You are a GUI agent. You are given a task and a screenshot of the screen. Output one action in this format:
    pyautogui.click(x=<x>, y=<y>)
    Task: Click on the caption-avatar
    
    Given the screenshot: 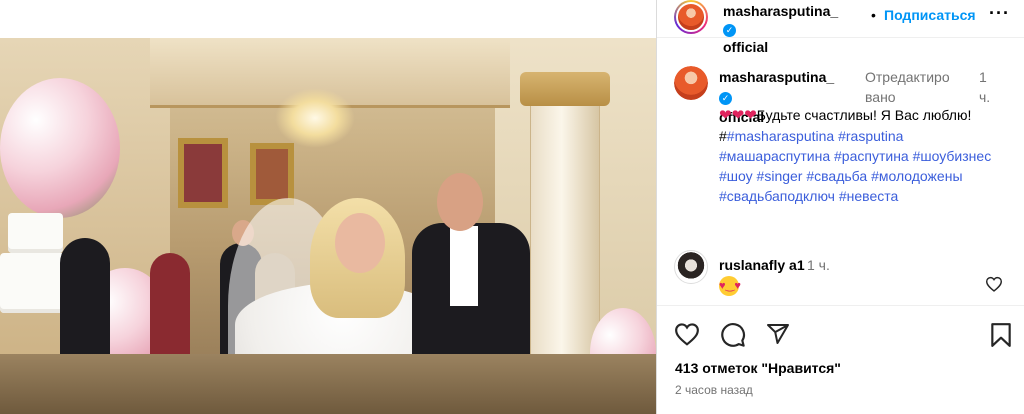 What is the action you would take?
    pyautogui.click(x=691, y=83)
    